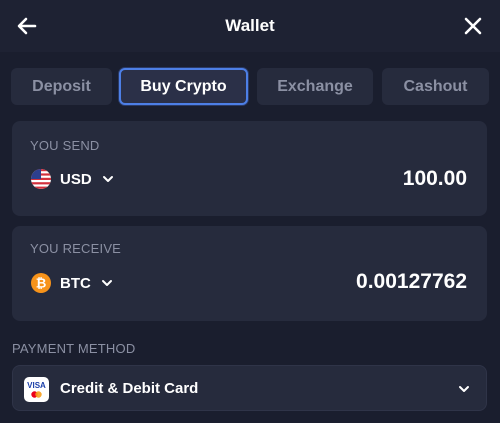 This screenshot has height=423, width=500. I want to click on send-currency-selector: USD, so click(72, 179).